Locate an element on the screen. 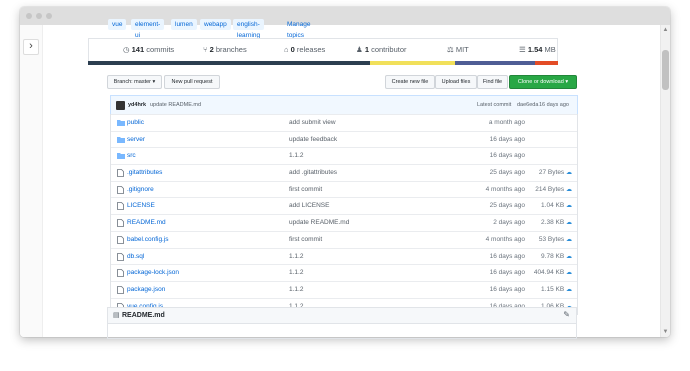 The height and width of the screenshot is (371, 690). file-row: public add submit view a month ago is located at coordinates (344, 122).